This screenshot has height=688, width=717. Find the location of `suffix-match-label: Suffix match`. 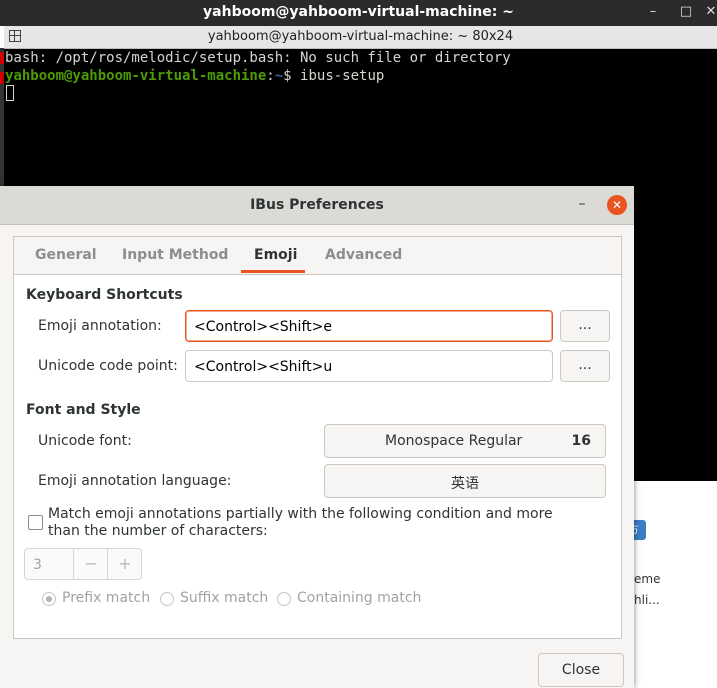

suffix-match-label: Suffix match is located at coordinates (224, 598).